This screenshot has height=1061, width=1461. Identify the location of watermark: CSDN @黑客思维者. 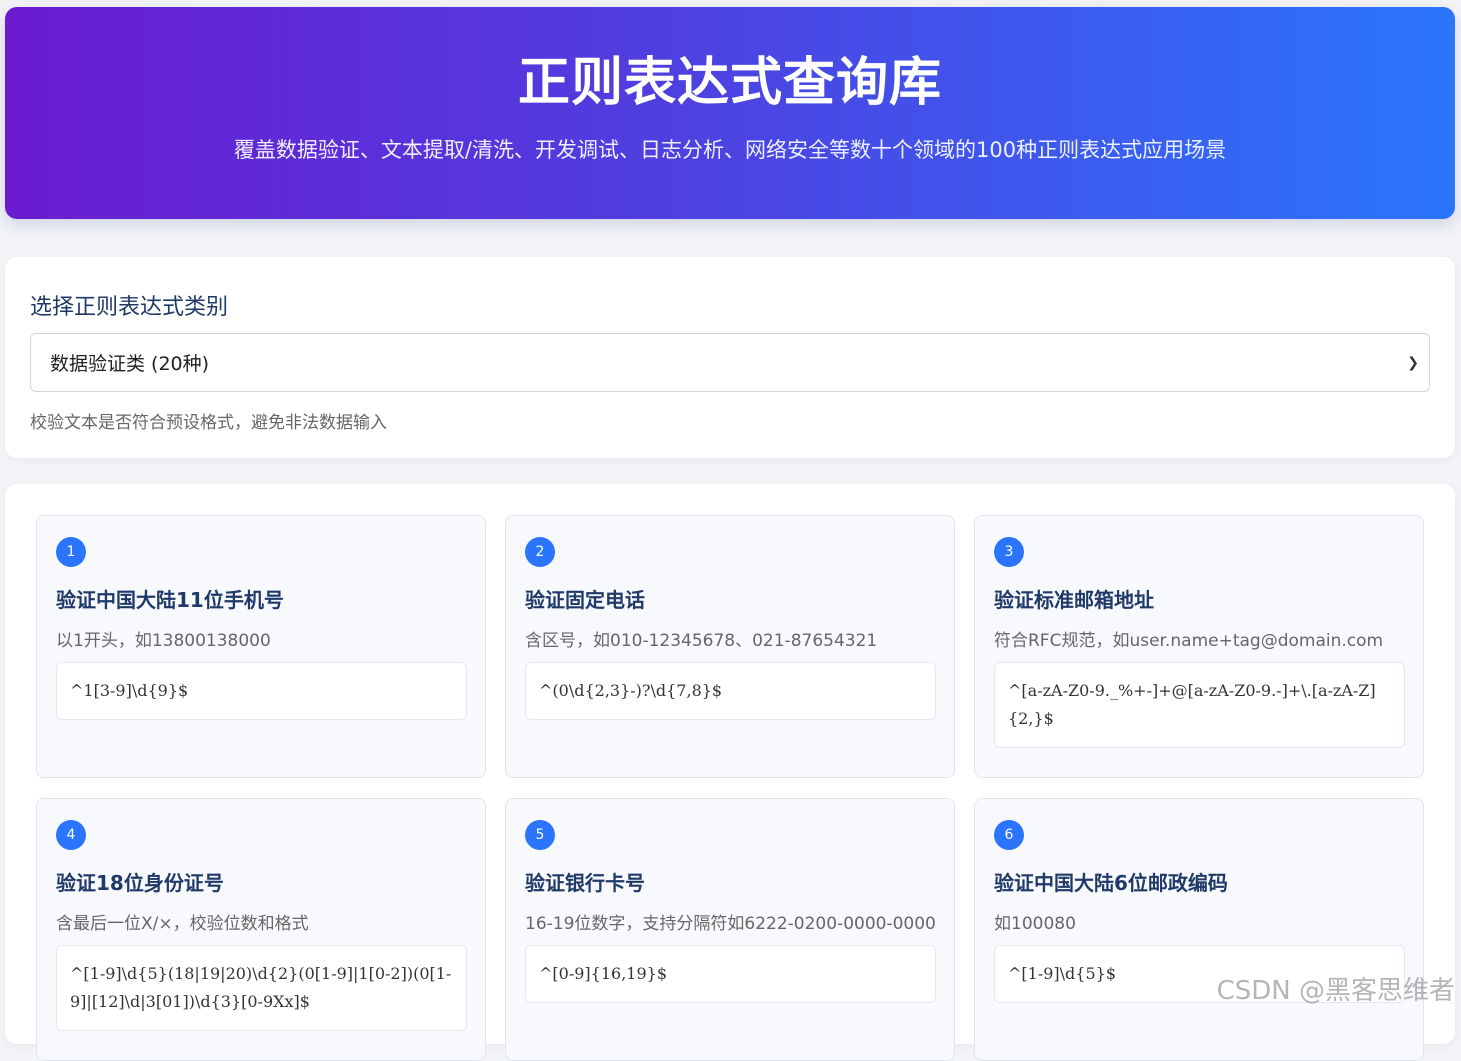
(1336, 988).